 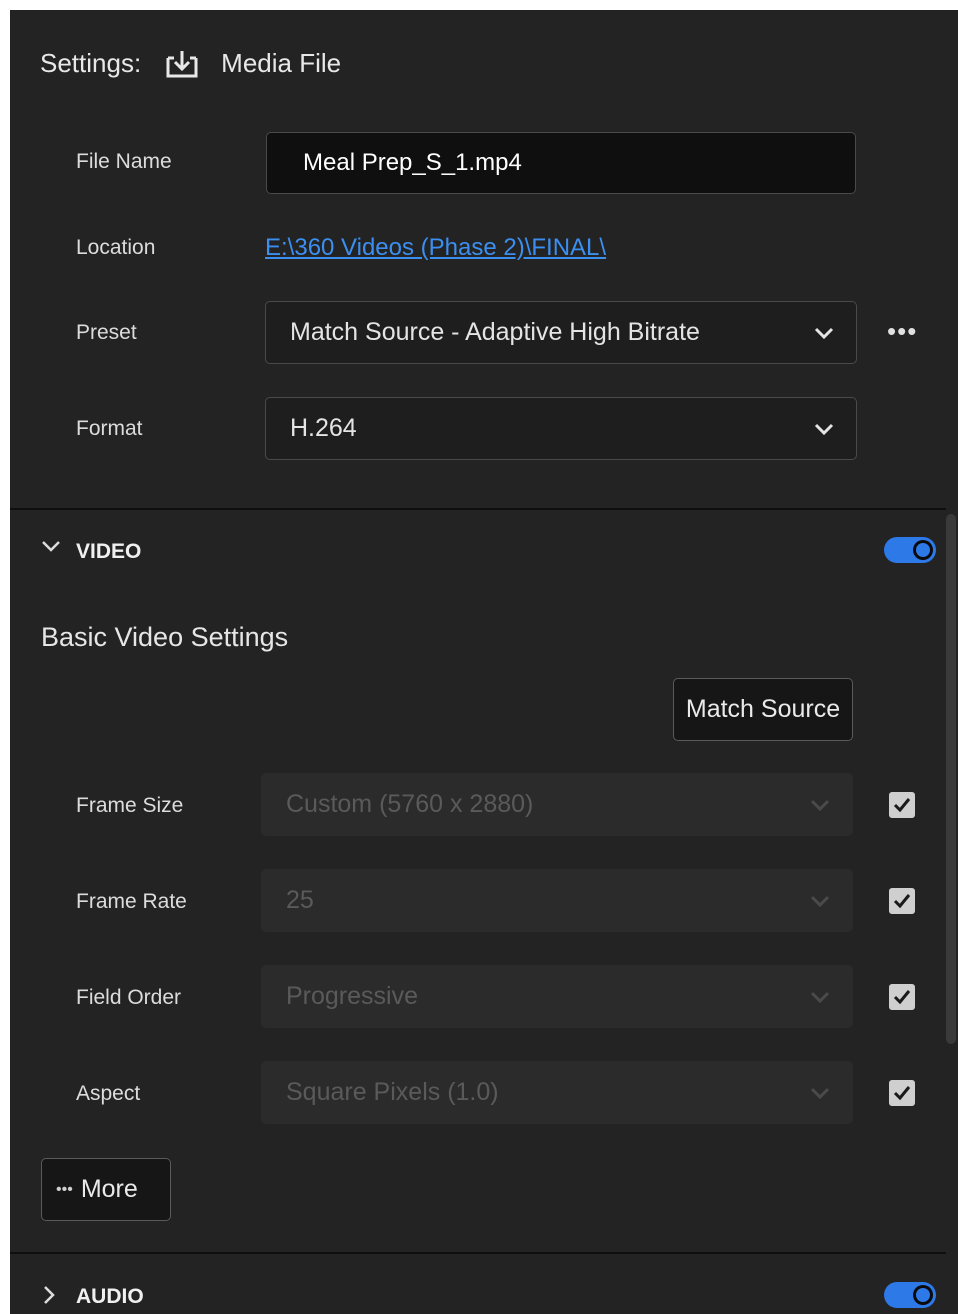 I want to click on preset-dropdown: Match Source - Adaptive High Bitrate, so click(x=561, y=332).